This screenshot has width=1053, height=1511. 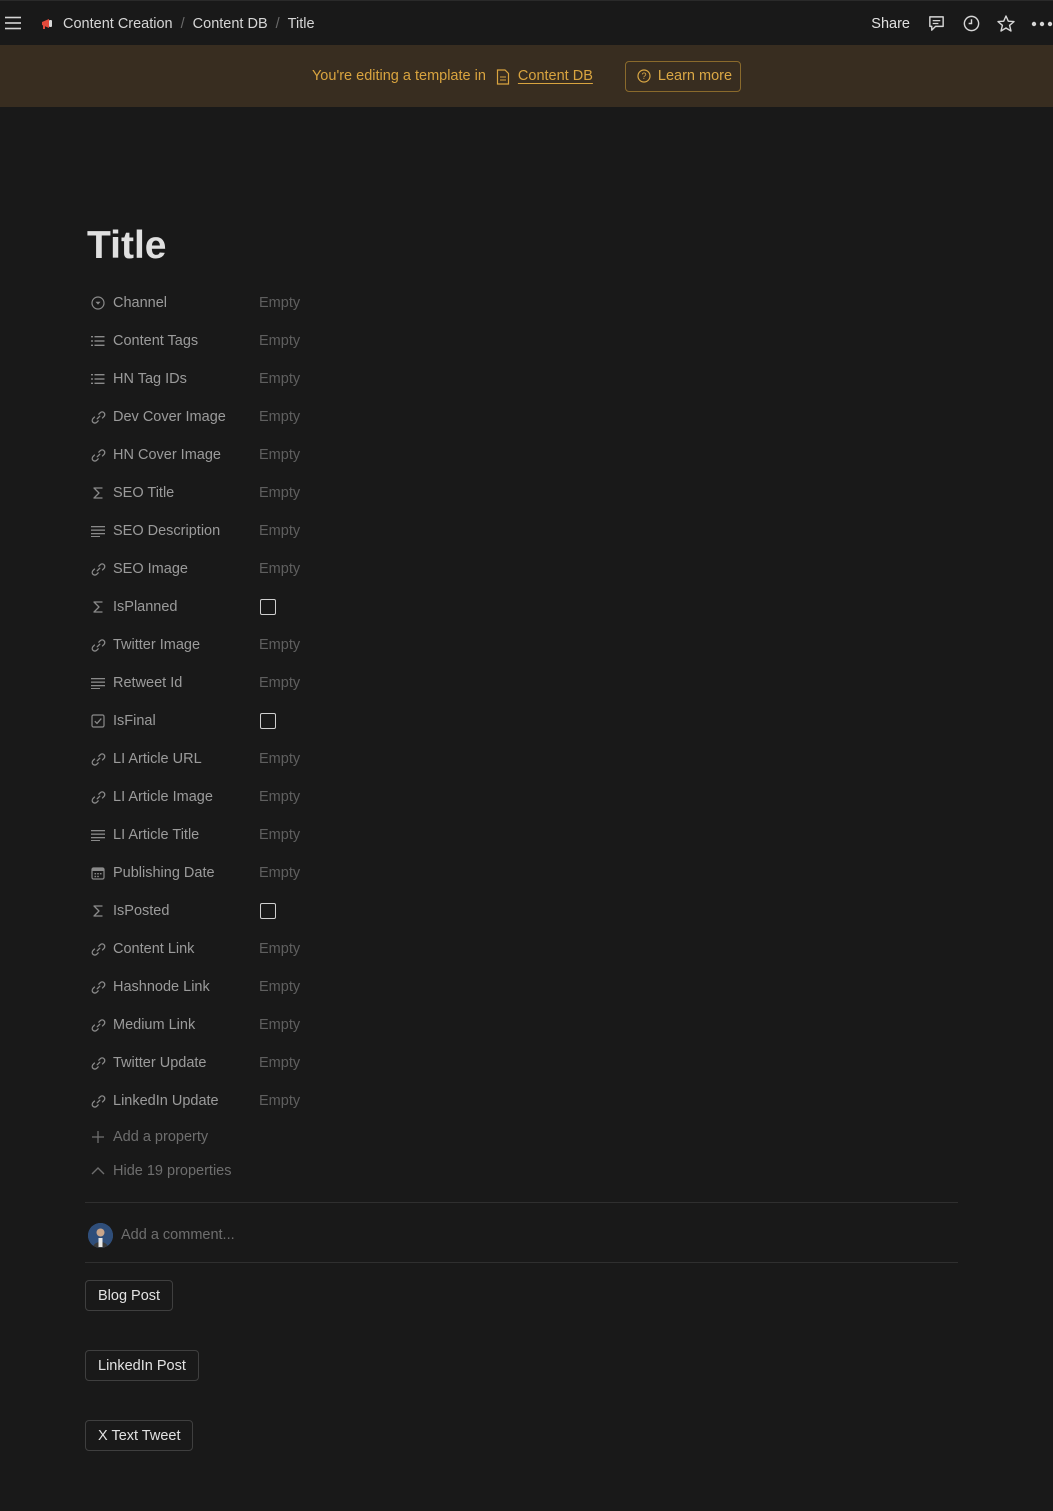 I want to click on property-name-twitter-update: Twitter Update, so click(x=172, y=1063).